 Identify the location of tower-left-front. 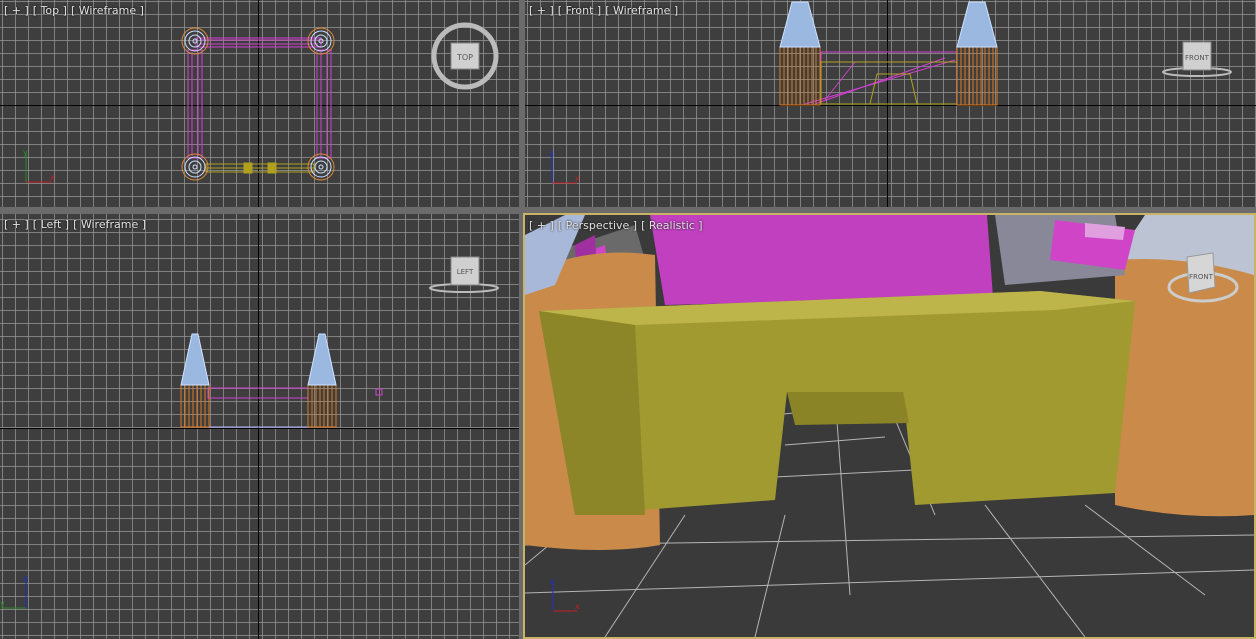
(800, 53).